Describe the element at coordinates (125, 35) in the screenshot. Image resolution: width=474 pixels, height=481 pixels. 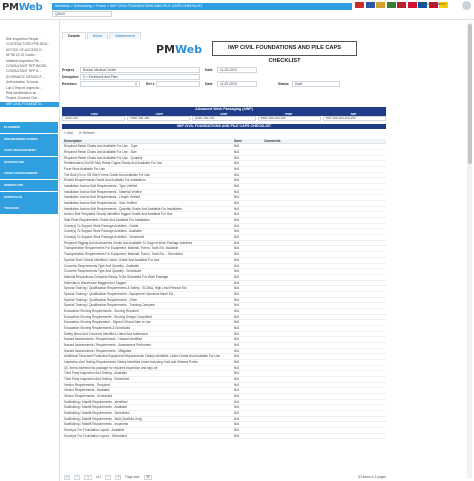
I see `tab-attachments: Attachments` at that location.